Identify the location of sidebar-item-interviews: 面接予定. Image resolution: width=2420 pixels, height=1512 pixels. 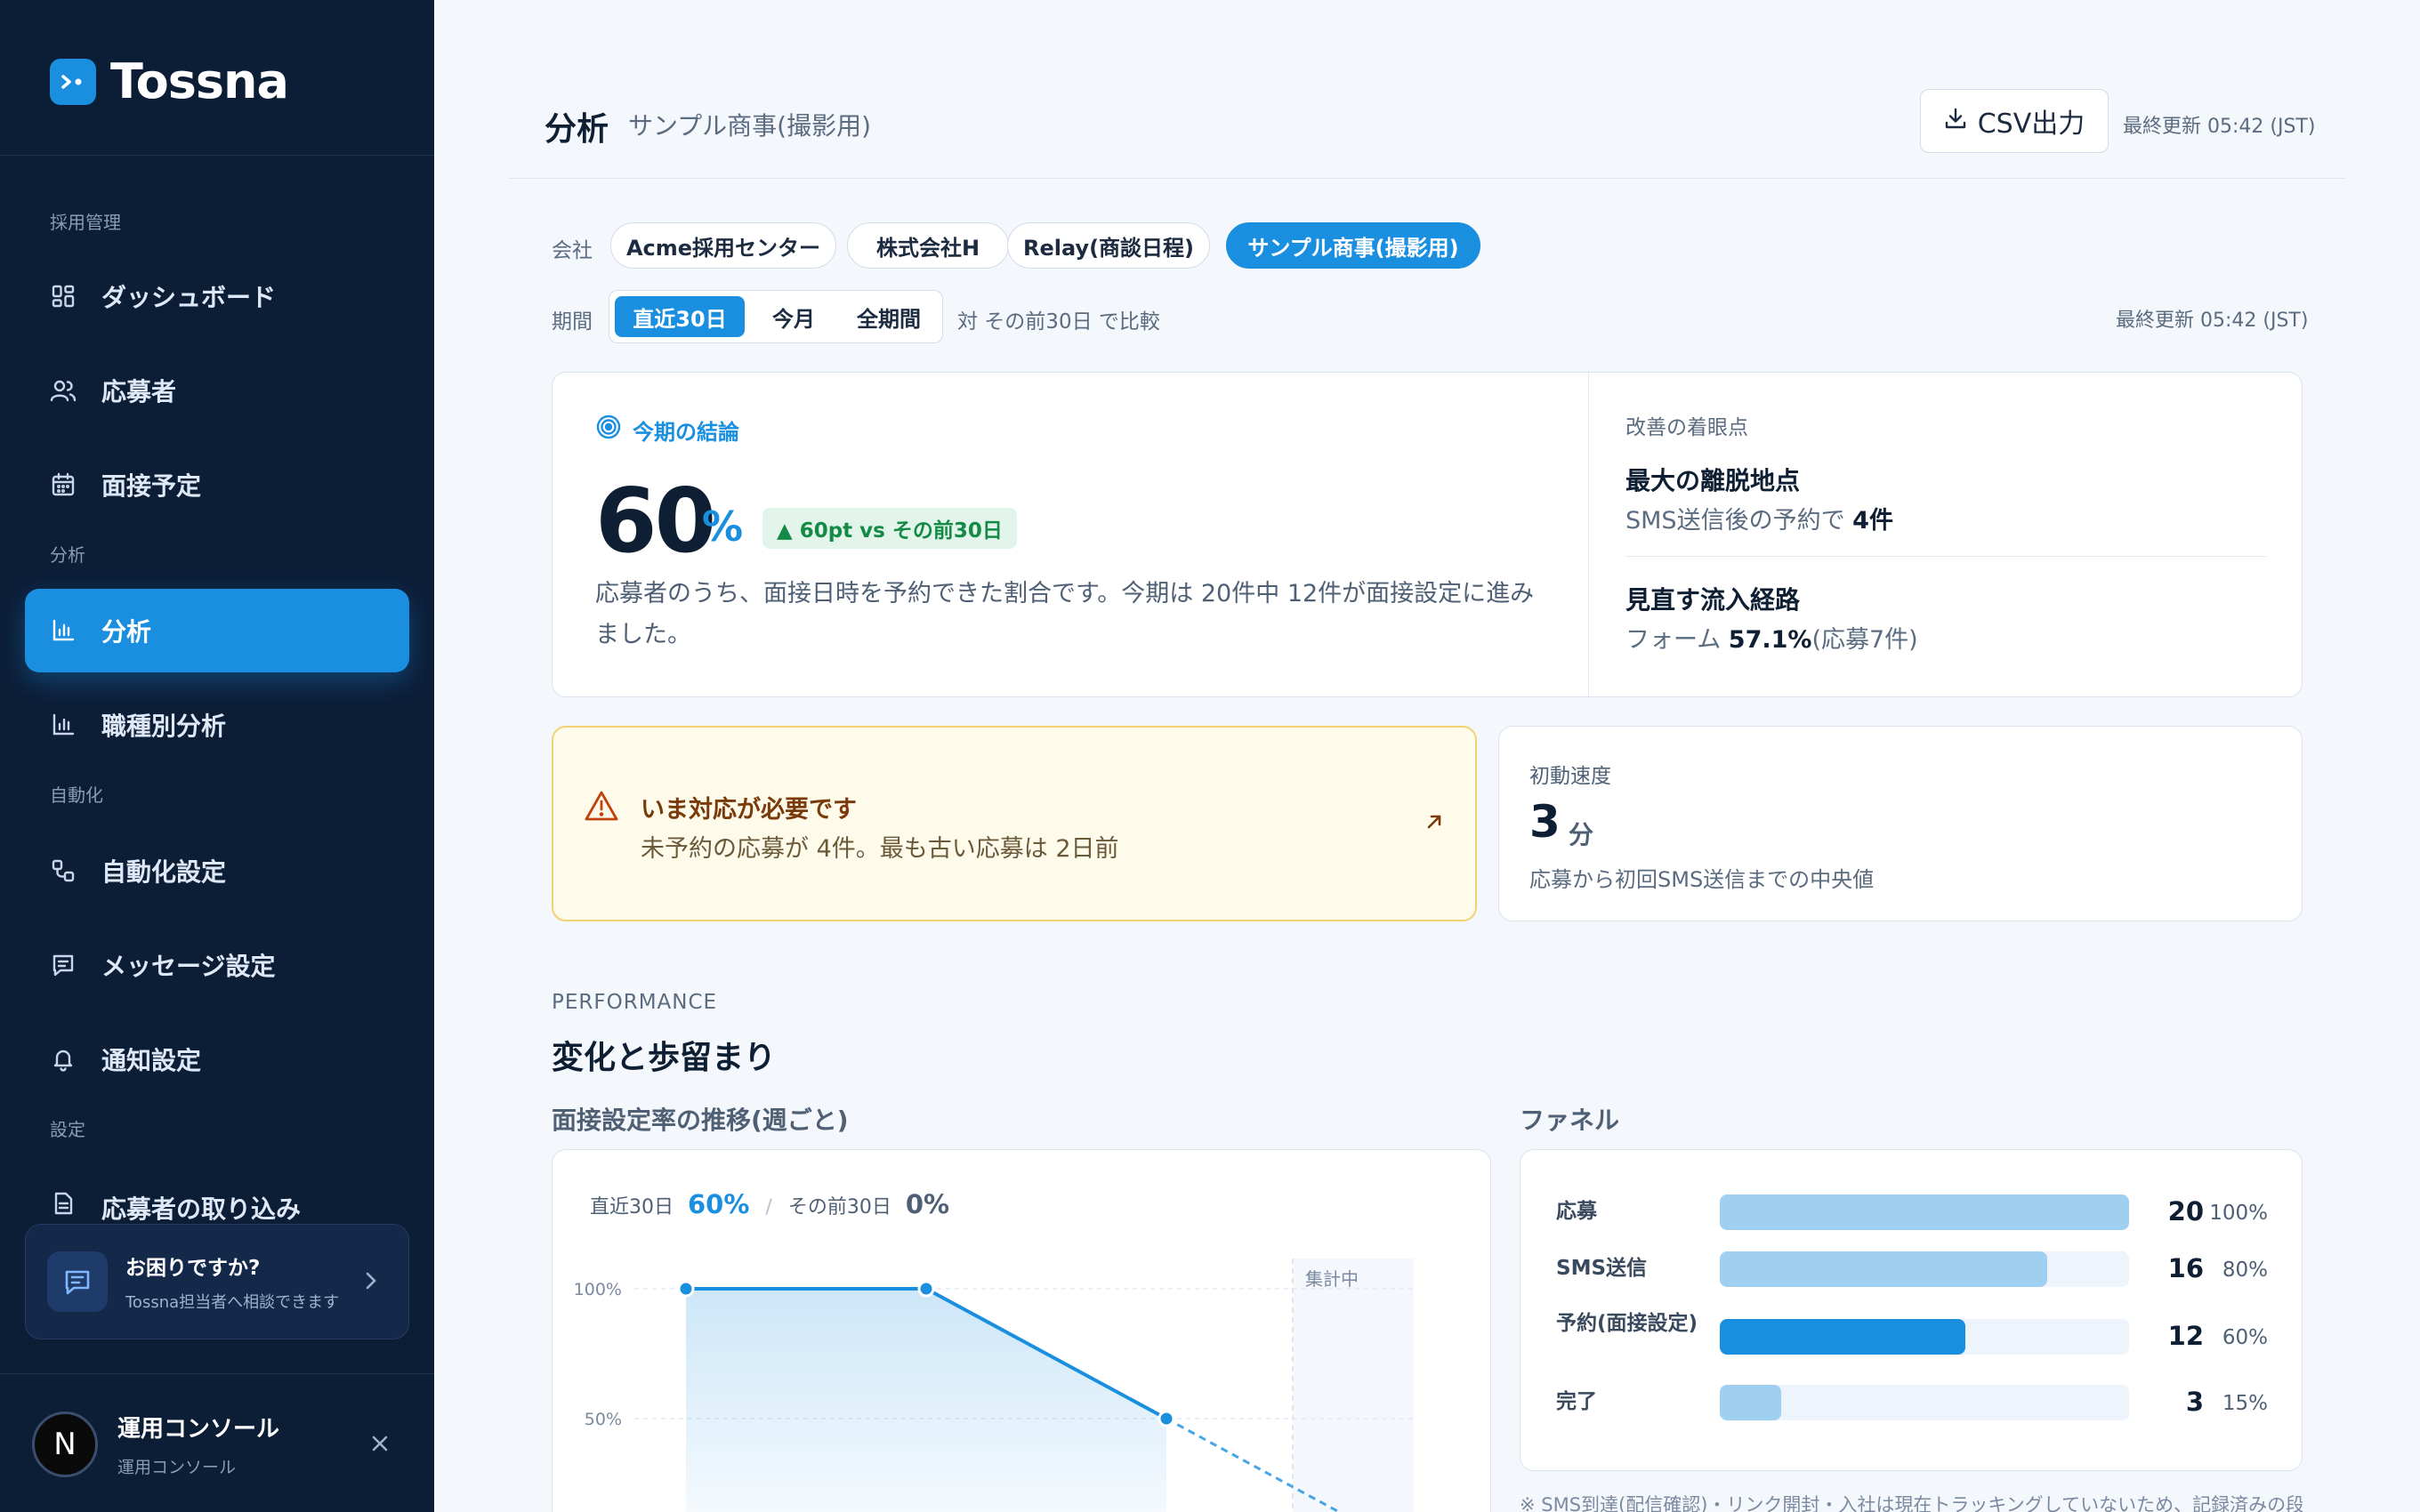
(217, 485).